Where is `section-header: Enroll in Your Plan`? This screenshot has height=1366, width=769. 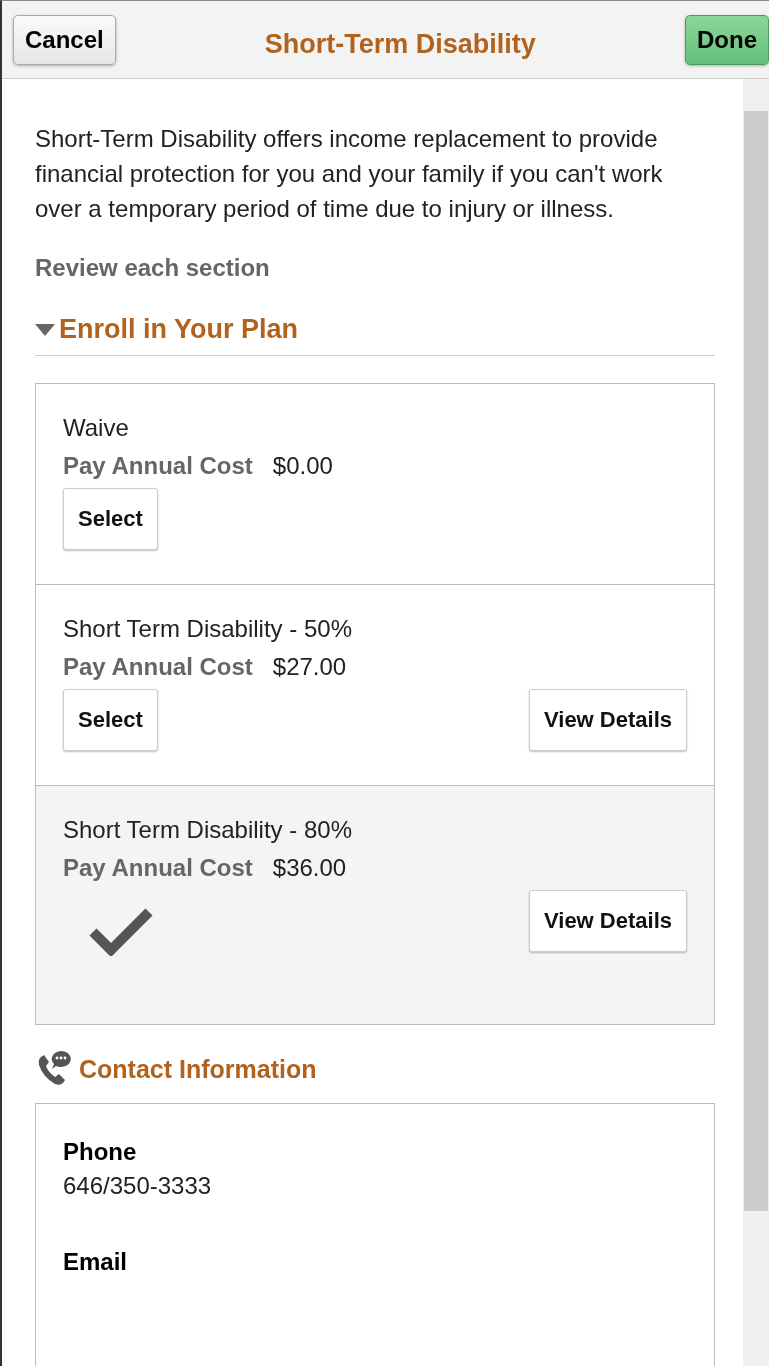
section-header: Enroll in Your Plan is located at coordinates (375, 319).